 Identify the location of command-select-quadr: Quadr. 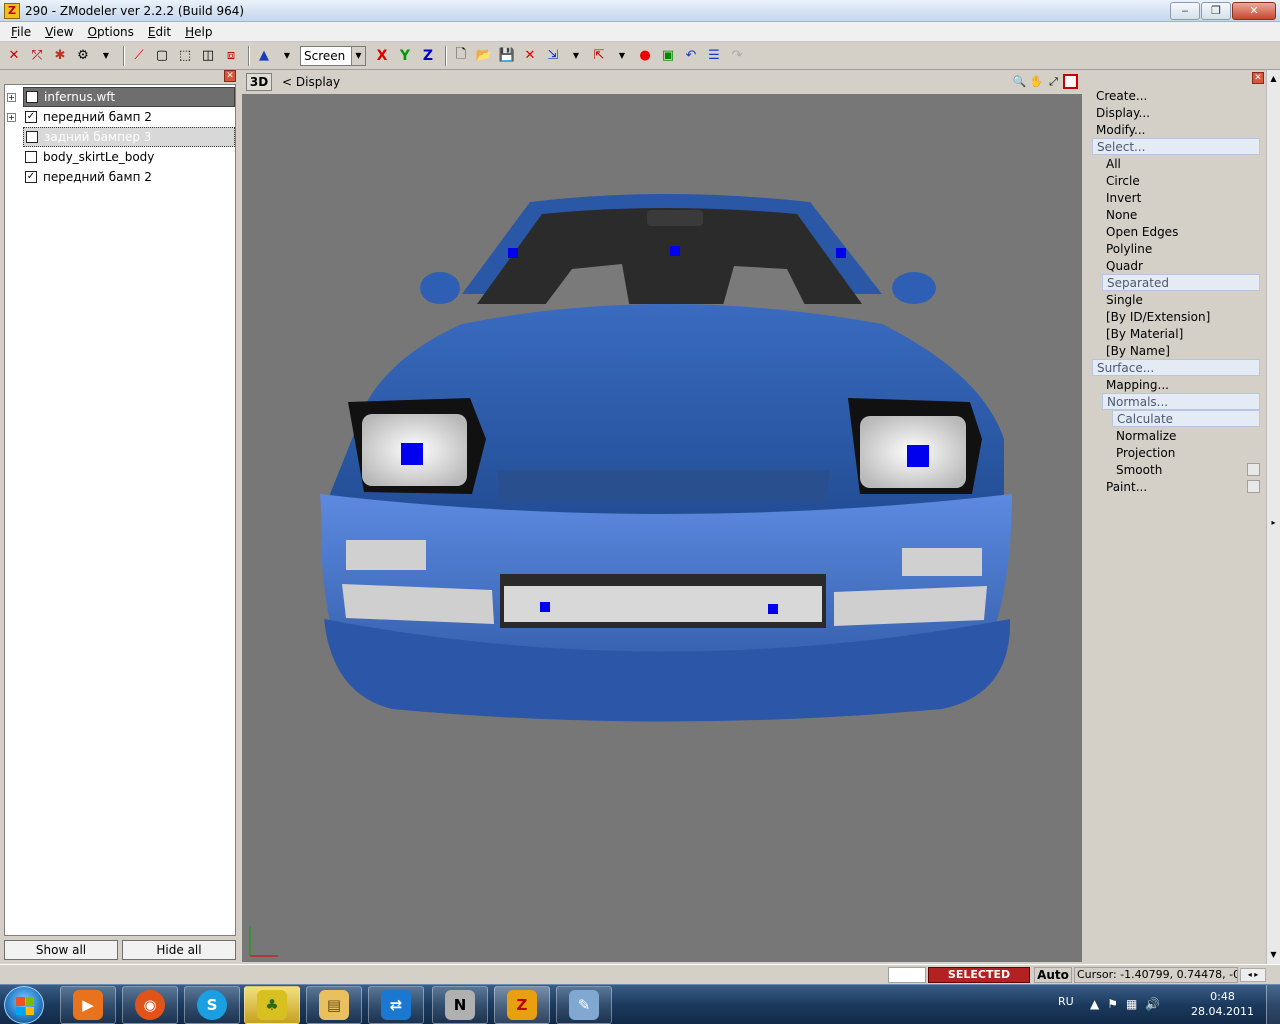
(1122, 266).